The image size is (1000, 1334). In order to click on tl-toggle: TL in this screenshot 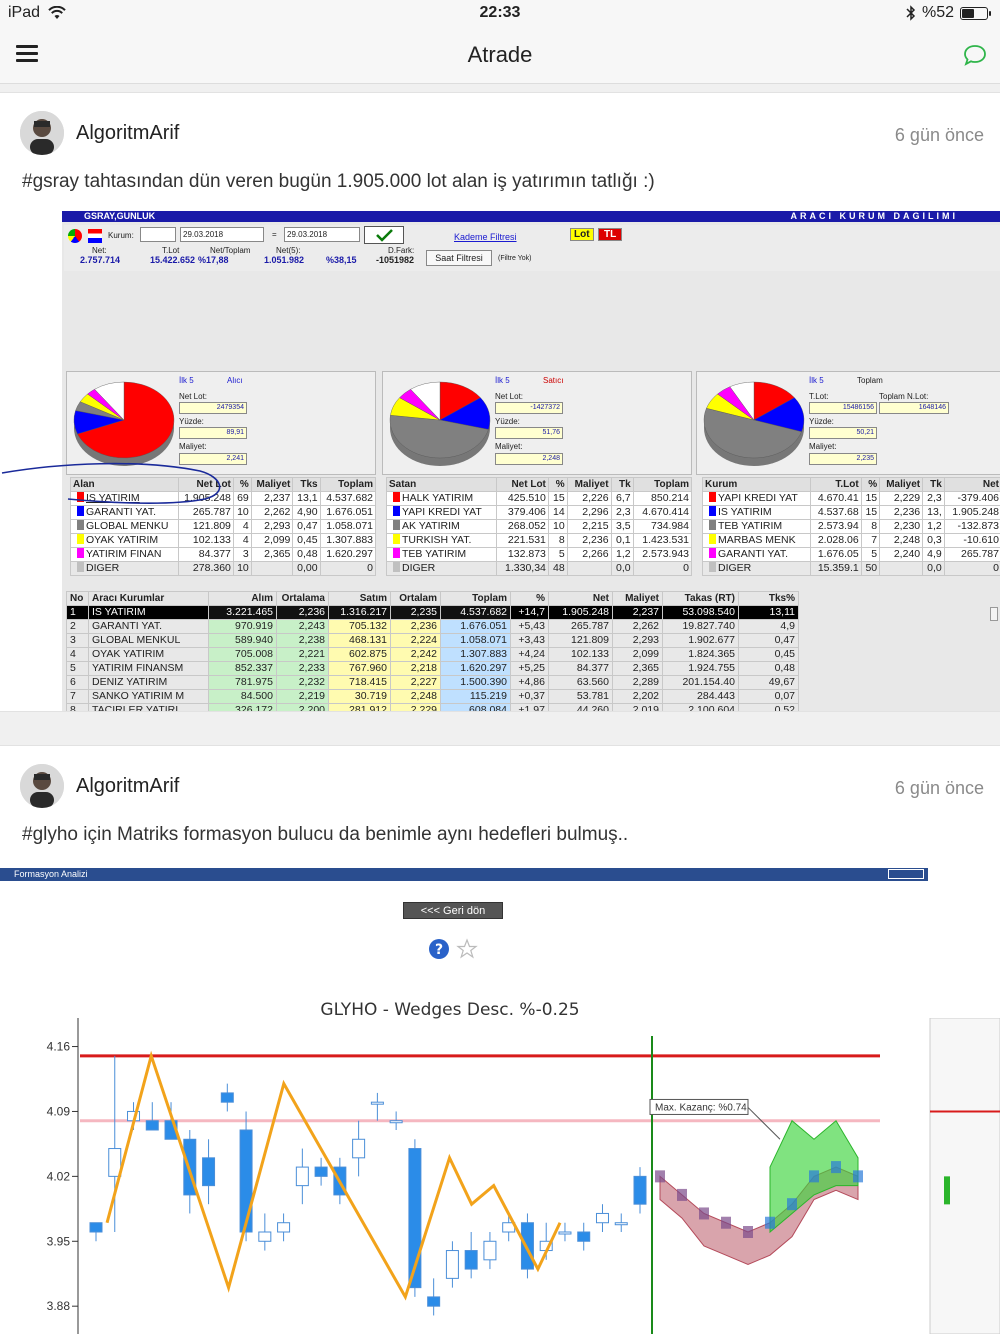, I will do `click(610, 234)`.